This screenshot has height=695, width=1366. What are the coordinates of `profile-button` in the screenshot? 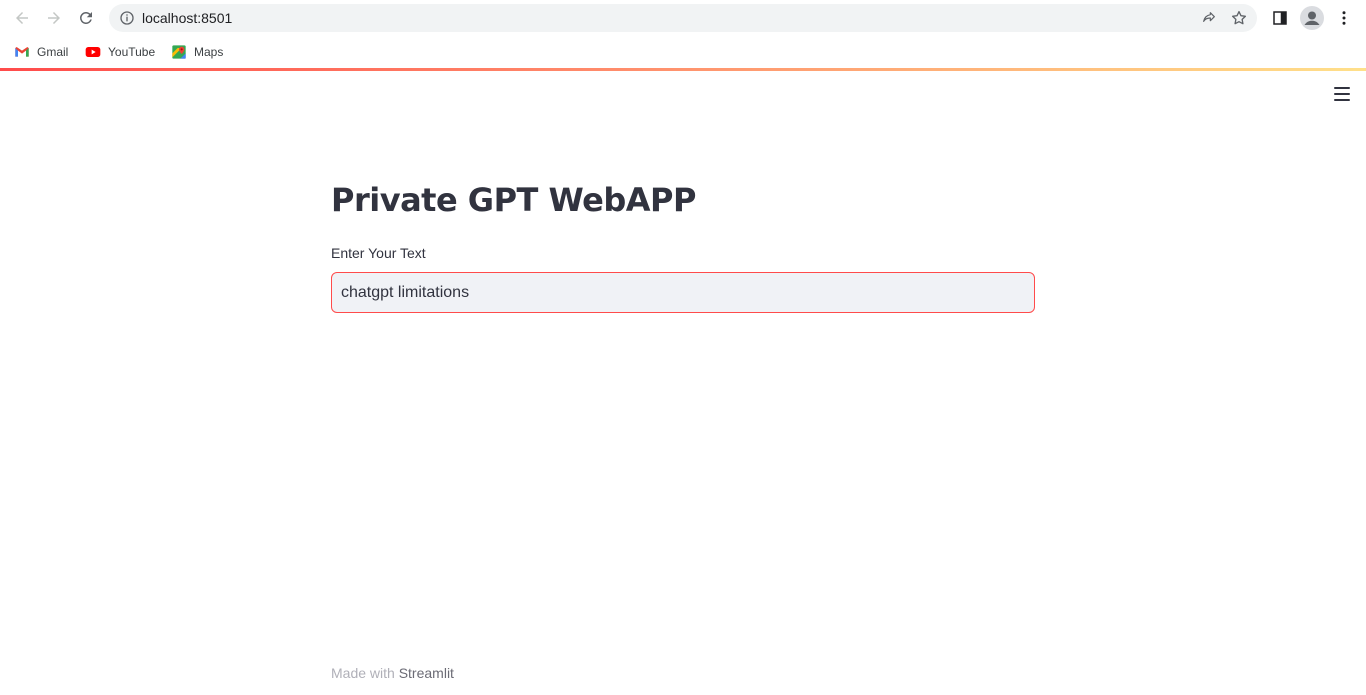 It's located at (1312, 18).